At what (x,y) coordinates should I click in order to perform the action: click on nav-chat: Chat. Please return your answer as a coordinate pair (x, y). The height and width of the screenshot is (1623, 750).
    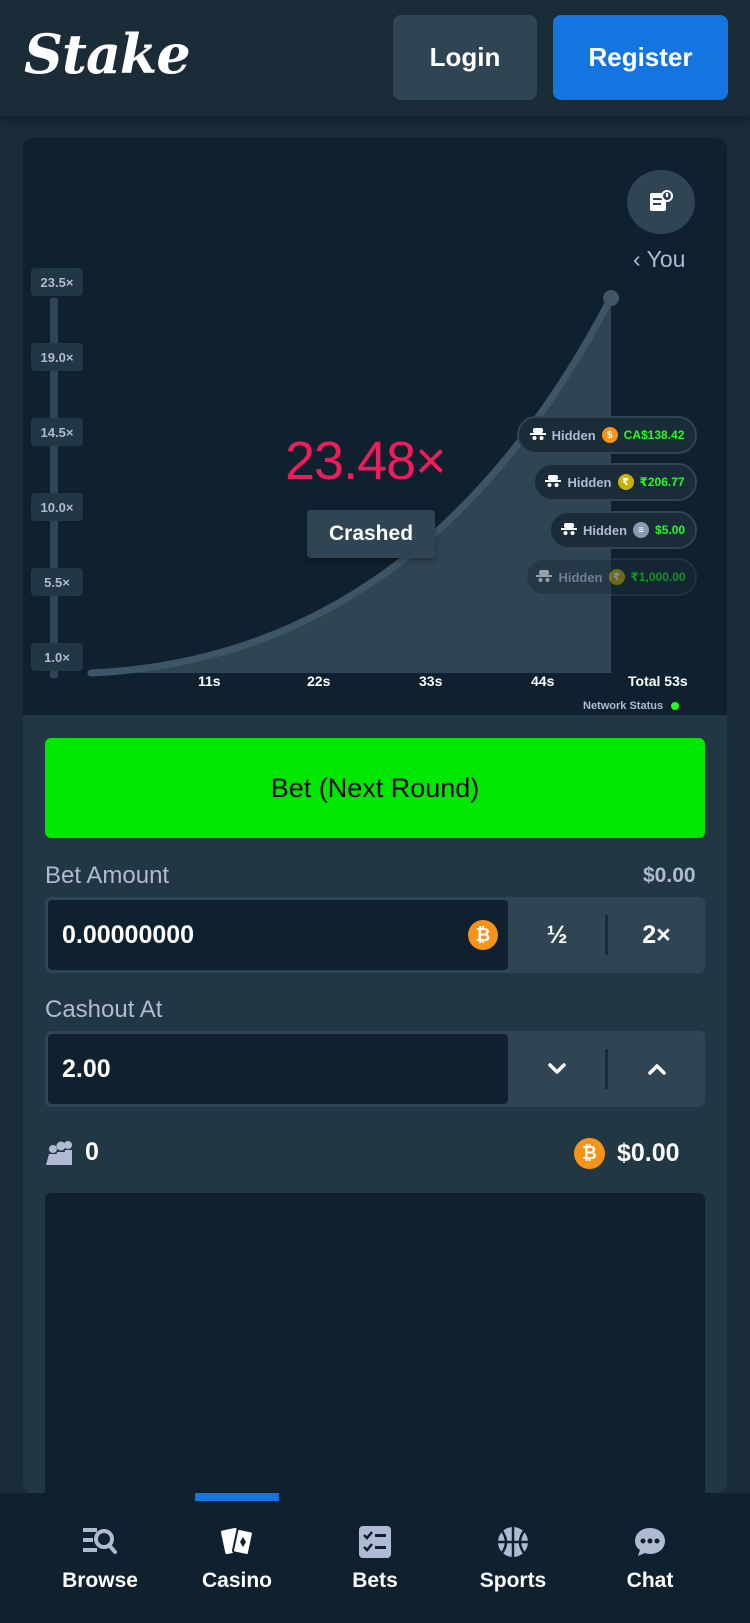
    Looking at the image, I should click on (650, 1563).